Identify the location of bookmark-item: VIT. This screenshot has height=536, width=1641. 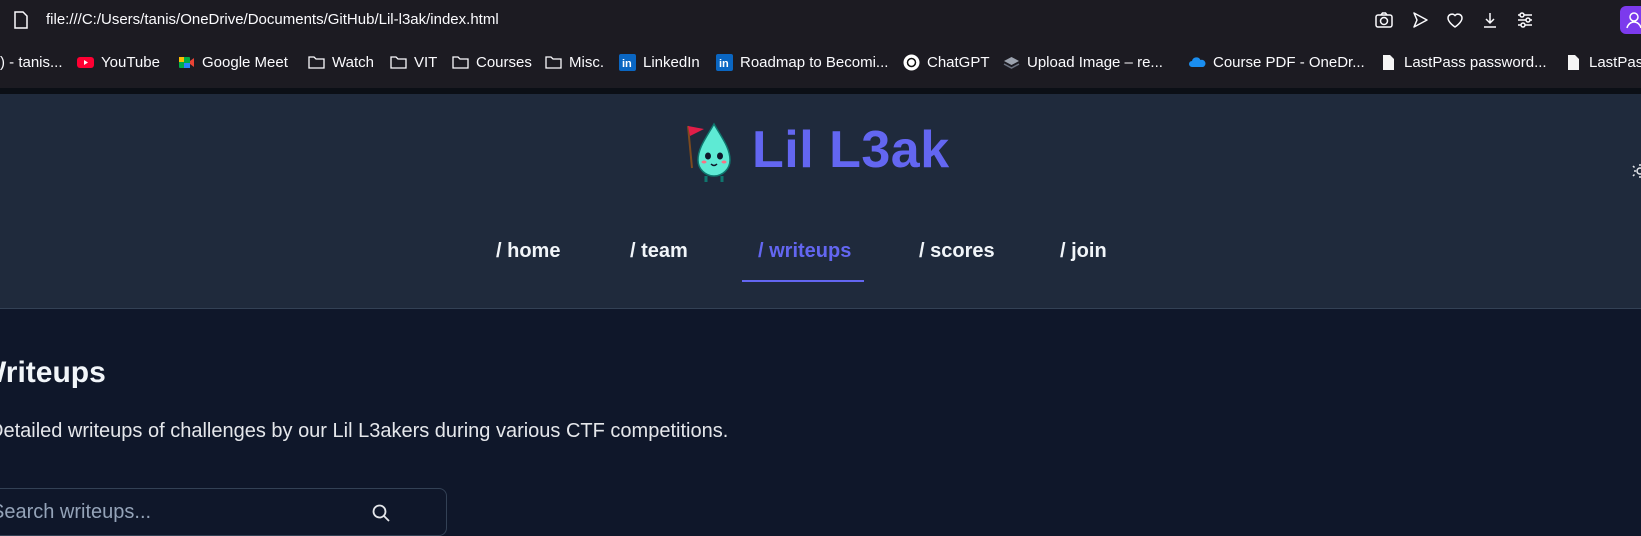
(413, 62).